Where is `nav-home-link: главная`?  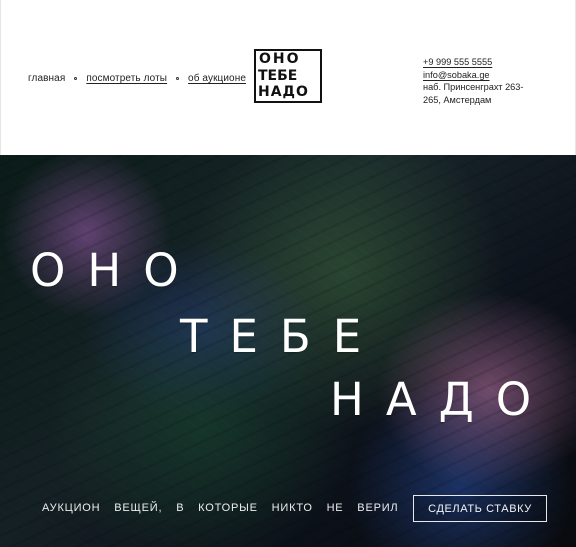 nav-home-link: главная is located at coordinates (46, 78).